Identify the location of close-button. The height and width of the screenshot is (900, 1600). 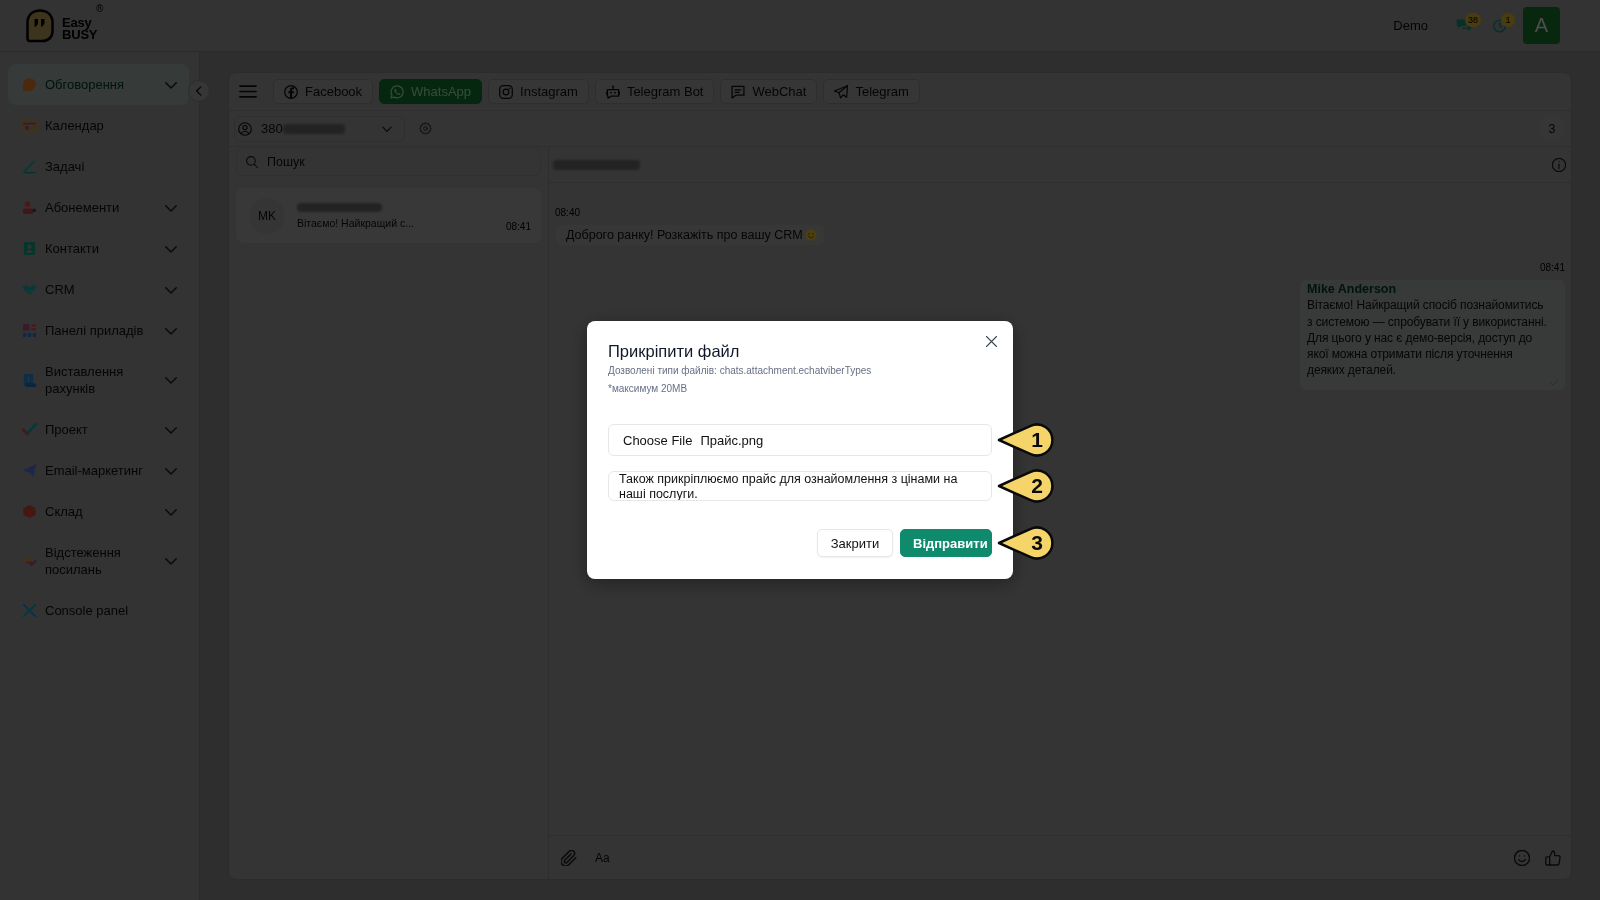
(992, 341).